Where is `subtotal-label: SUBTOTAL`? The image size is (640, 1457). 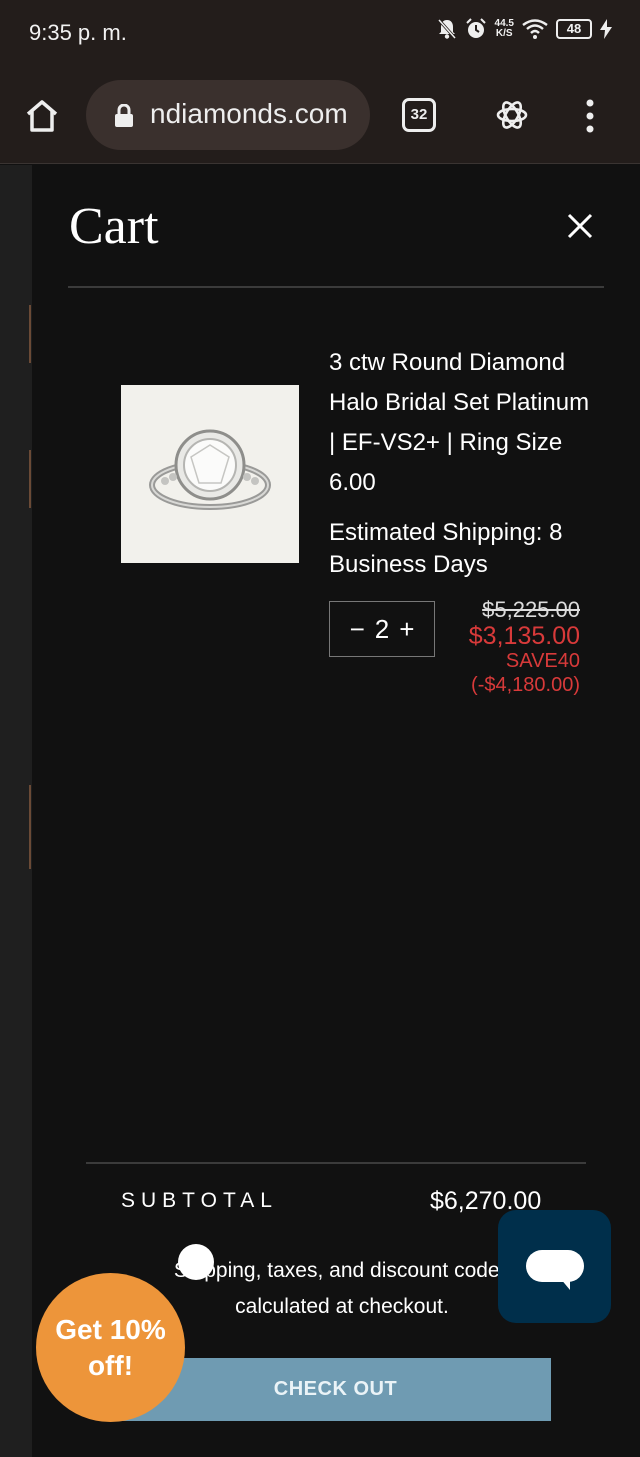
subtotal-label: SUBTOTAL is located at coordinates (199, 1200).